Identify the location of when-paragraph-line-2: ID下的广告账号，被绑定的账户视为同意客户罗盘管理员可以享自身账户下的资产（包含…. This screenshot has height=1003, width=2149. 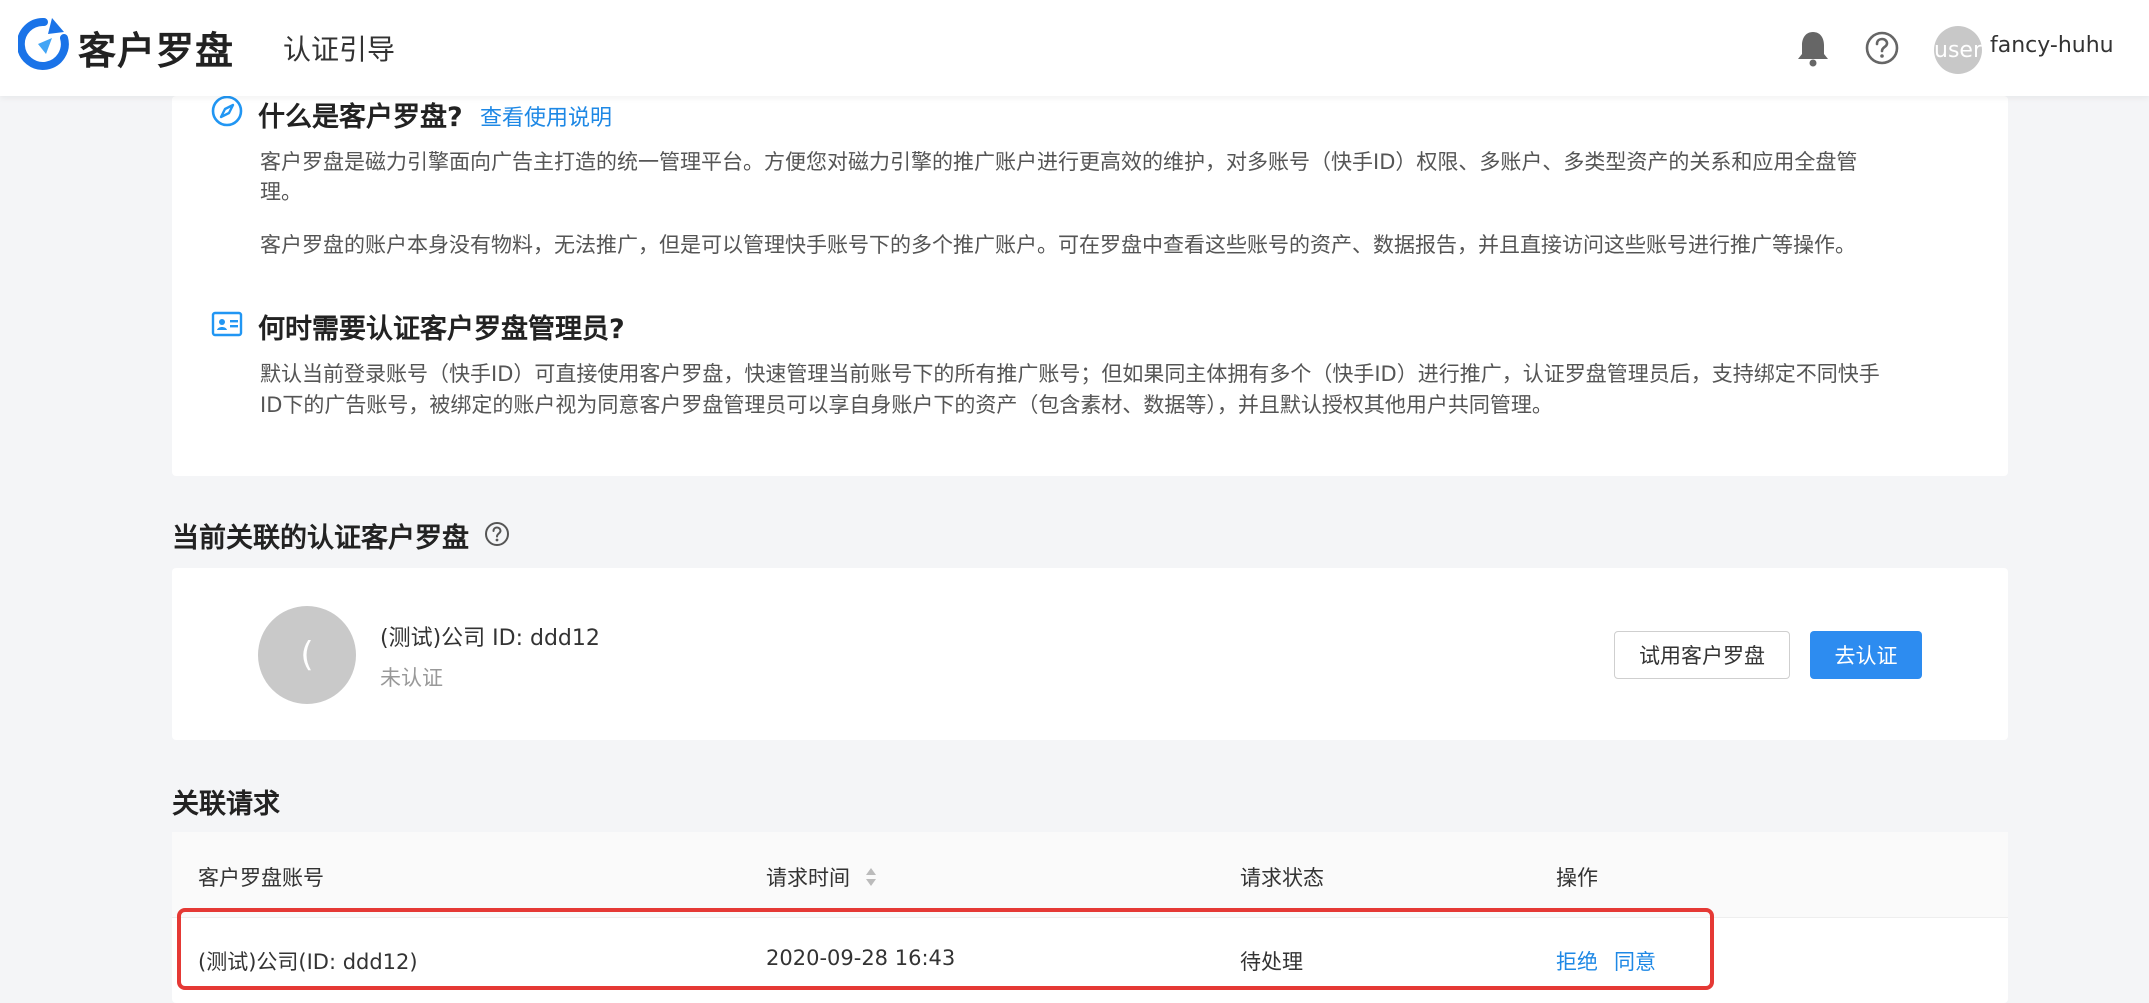
(906, 405).